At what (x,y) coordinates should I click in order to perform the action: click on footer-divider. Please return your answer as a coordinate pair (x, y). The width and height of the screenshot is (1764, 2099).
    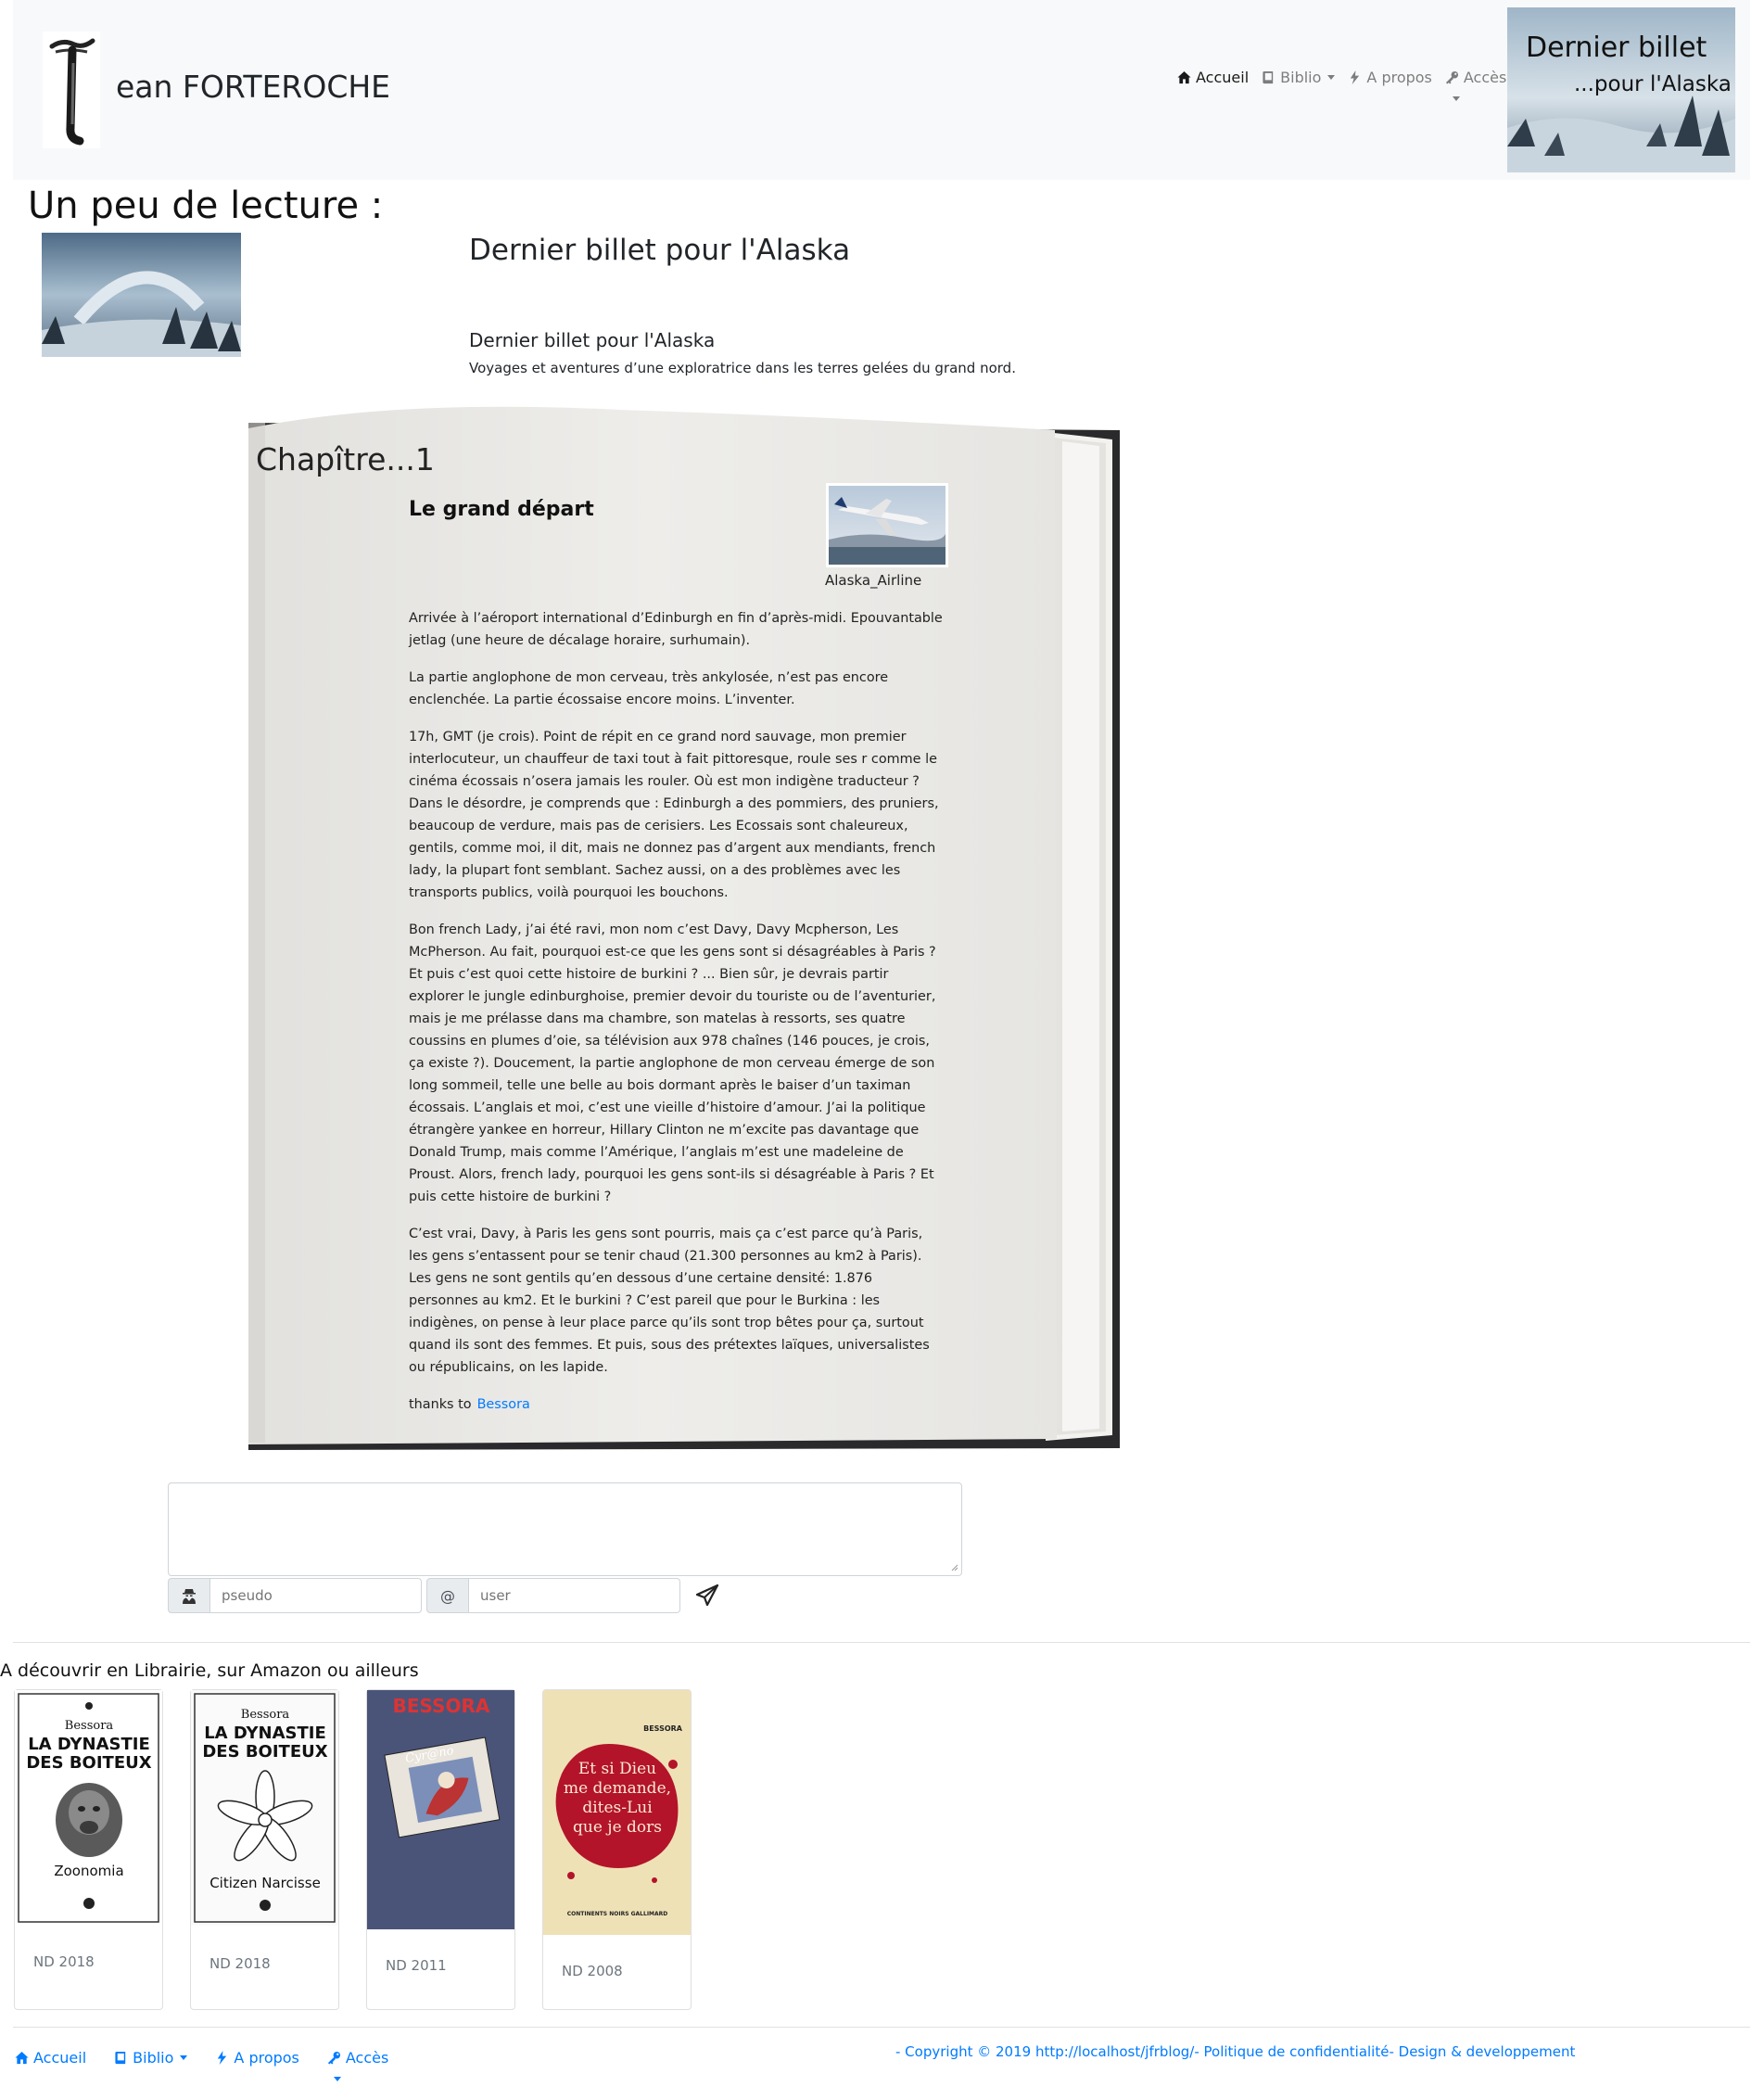
    Looking at the image, I should click on (881, 2027).